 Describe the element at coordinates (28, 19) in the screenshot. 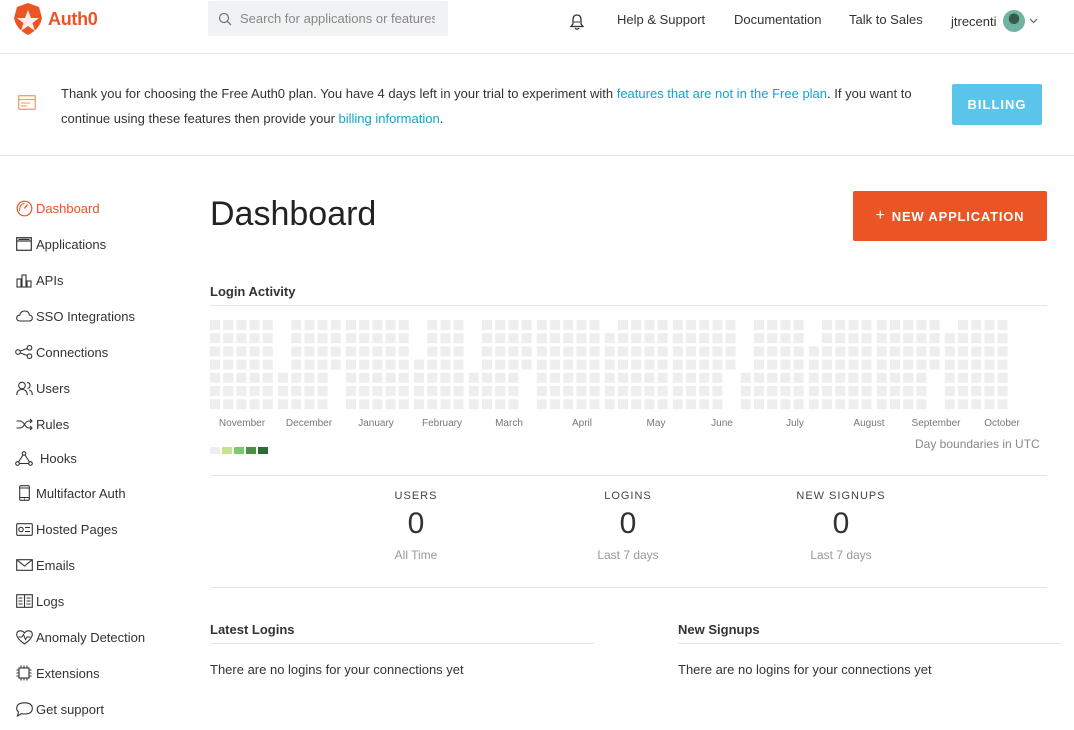

I see `auth0-shield-icon` at that location.